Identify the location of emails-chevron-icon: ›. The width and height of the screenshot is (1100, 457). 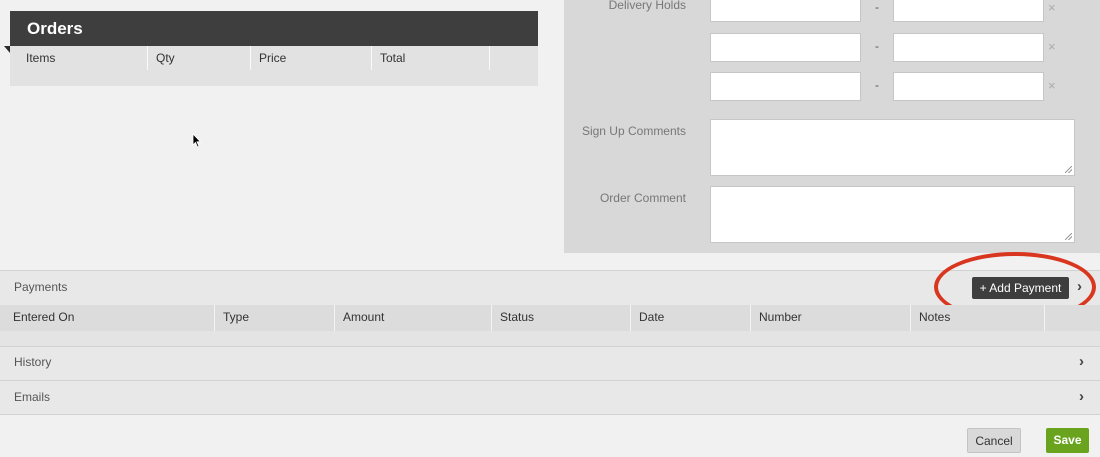
(1081, 396).